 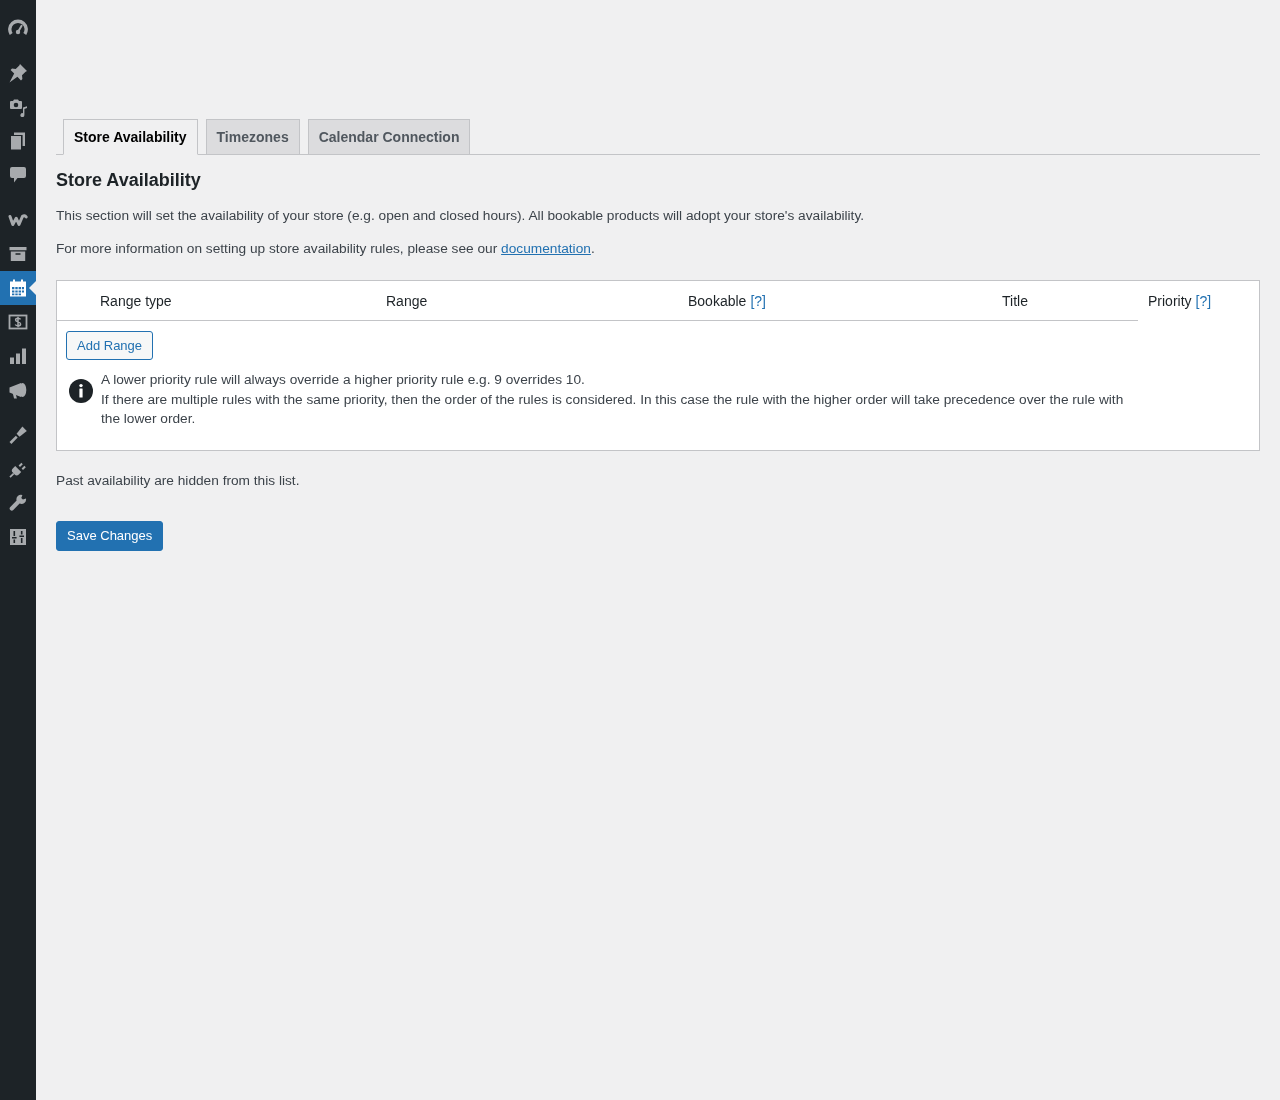 I want to click on wrench-icon, so click(x=18, y=503).